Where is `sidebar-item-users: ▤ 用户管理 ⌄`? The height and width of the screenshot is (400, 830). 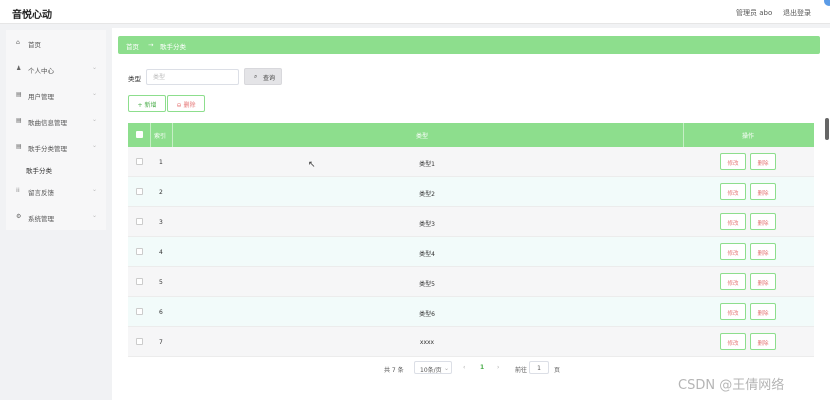 sidebar-item-users: ▤ 用户管理 ⌄ is located at coordinates (56, 95).